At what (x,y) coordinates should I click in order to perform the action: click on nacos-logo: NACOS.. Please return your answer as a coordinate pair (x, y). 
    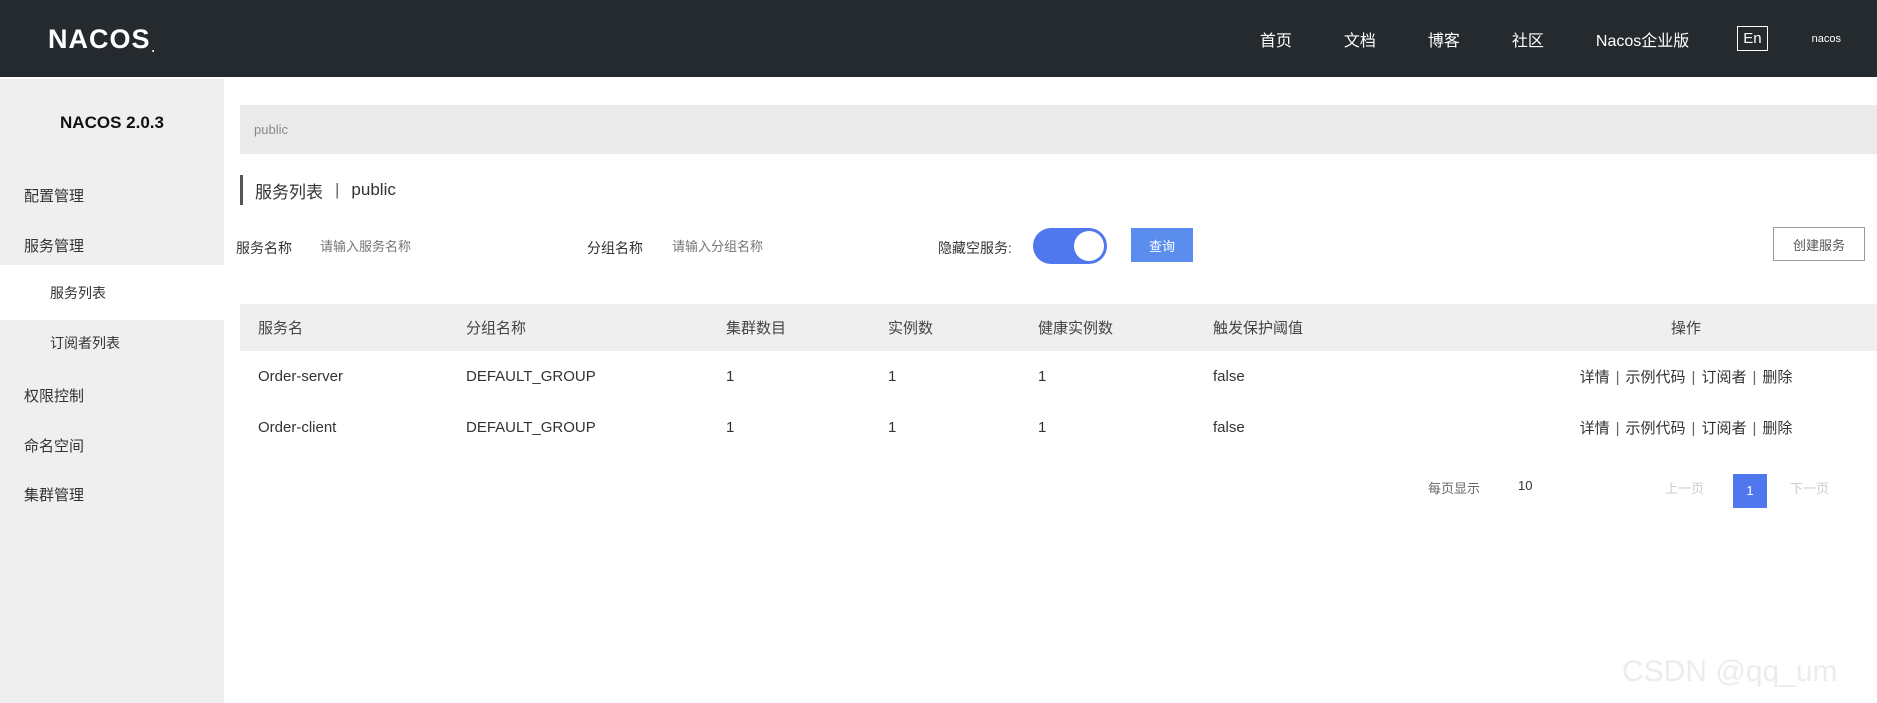
    Looking at the image, I should click on (102, 39).